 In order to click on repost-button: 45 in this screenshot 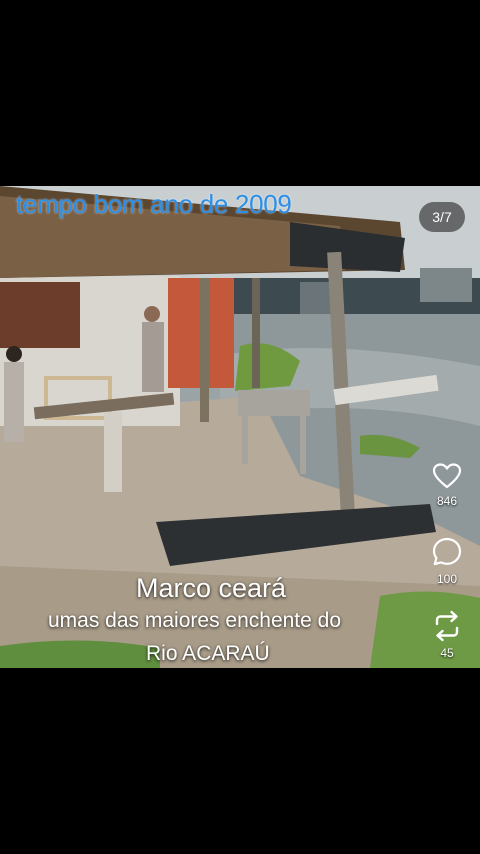, I will do `click(447, 635)`.